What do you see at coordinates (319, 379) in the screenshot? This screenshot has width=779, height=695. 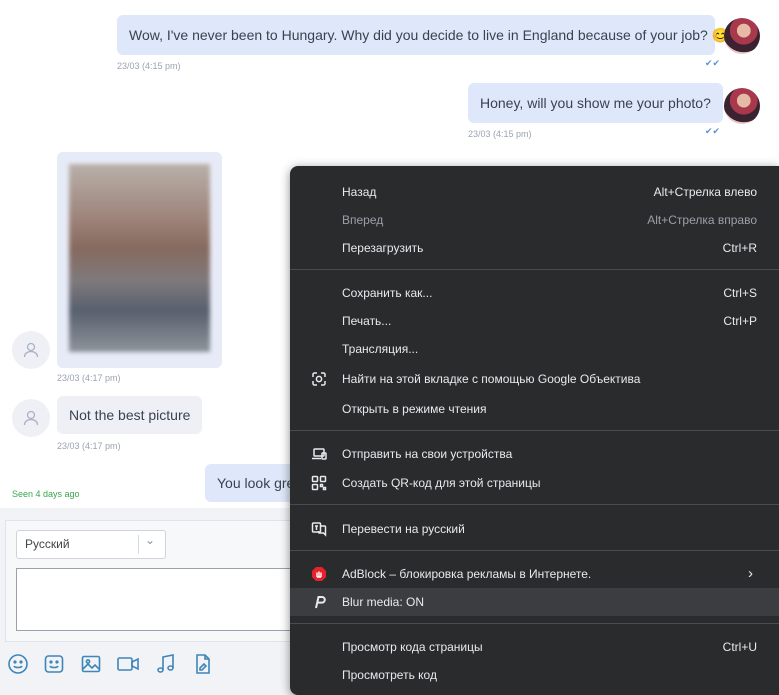 I see `google-lens-icon` at bounding box center [319, 379].